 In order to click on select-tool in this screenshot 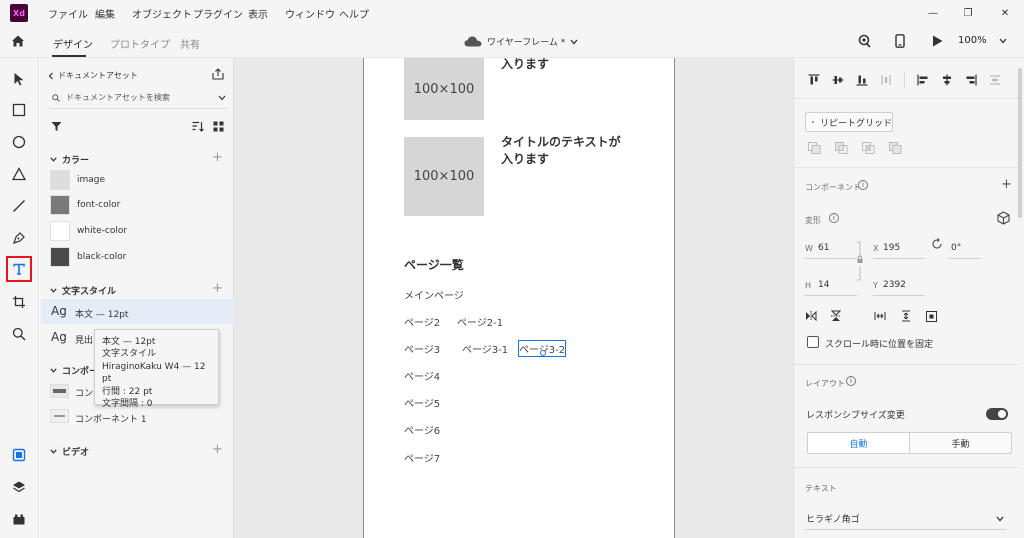, I will do `click(19, 79)`.